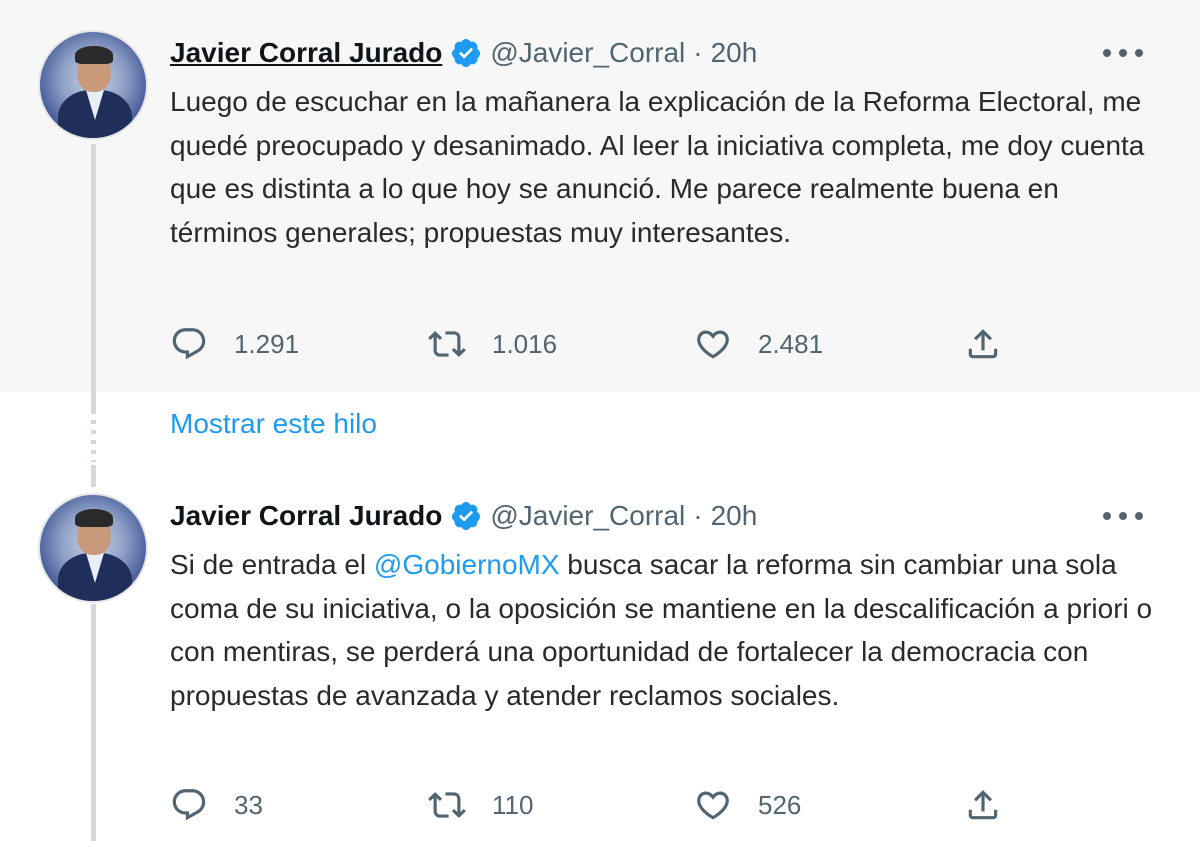  What do you see at coordinates (216, 805) in the screenshot?
I see `reply-button: 33` at bounding box center [216, 805].